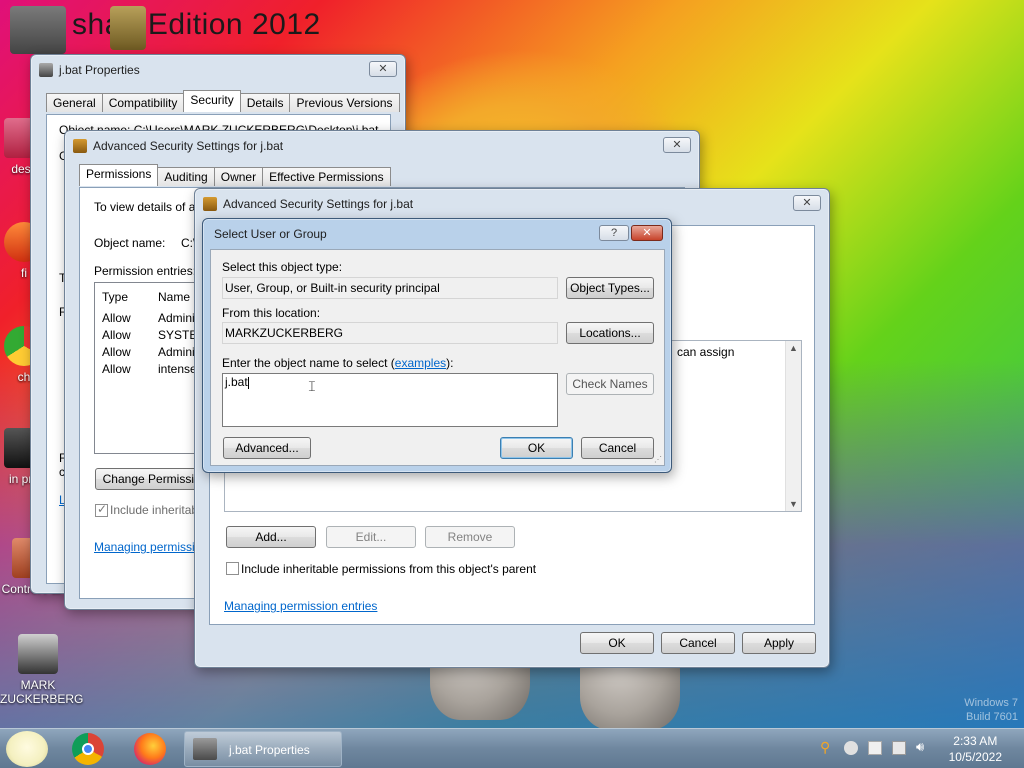 Image resolution: width=1024 pixels, height=768 pixels. I want to click on advanced-back-object-label: Object name:, so click(130, 243).